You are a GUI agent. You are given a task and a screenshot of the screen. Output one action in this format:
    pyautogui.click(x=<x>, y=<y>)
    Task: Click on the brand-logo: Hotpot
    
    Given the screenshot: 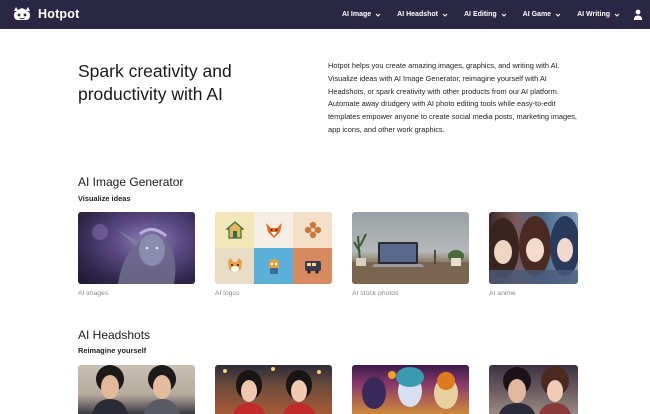 What is the action you would take?
    pyautogui.click(x=45, y=14)
    